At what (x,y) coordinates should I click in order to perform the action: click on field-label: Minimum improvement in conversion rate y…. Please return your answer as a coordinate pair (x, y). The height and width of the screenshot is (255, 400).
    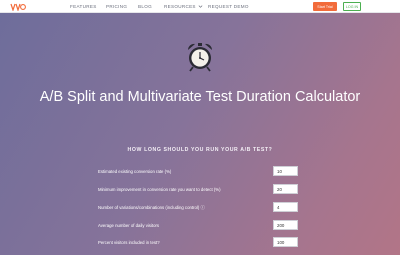
    Looking at the image, I should click on (159, 189).